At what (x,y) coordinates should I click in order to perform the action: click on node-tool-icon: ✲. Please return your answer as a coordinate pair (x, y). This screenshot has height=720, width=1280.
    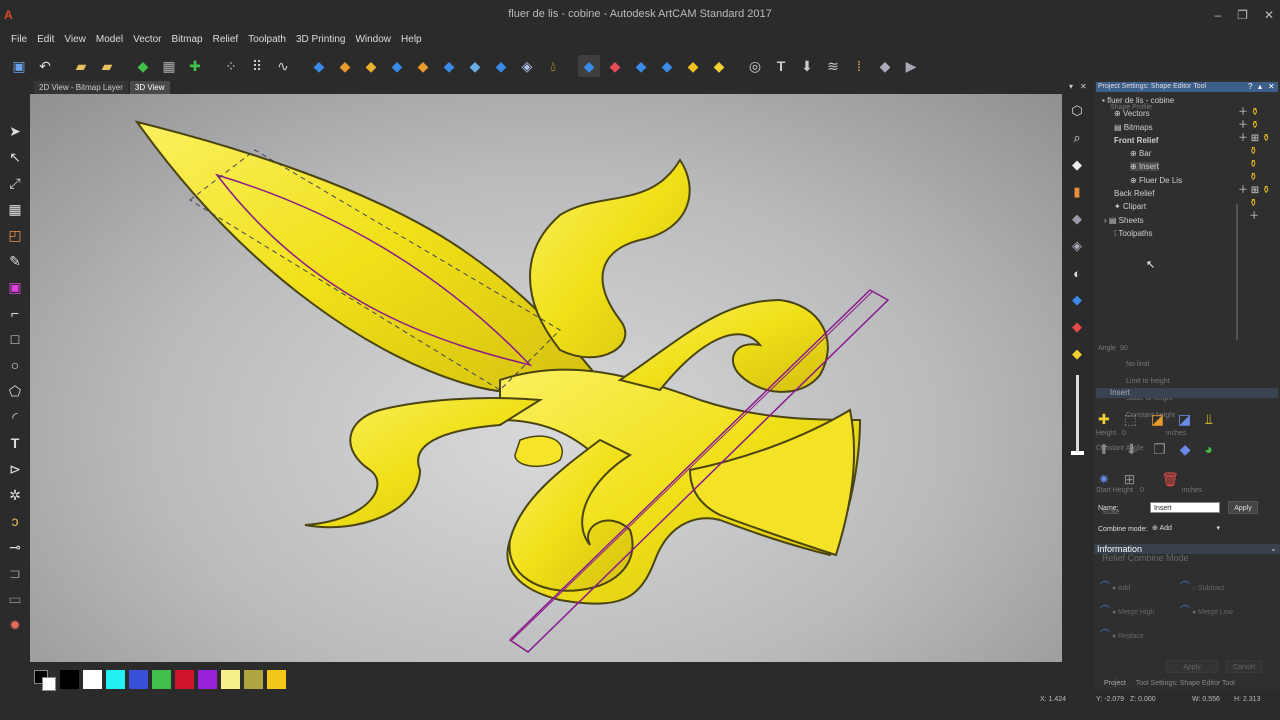
    Looking at the image, I should click on (15, 495).